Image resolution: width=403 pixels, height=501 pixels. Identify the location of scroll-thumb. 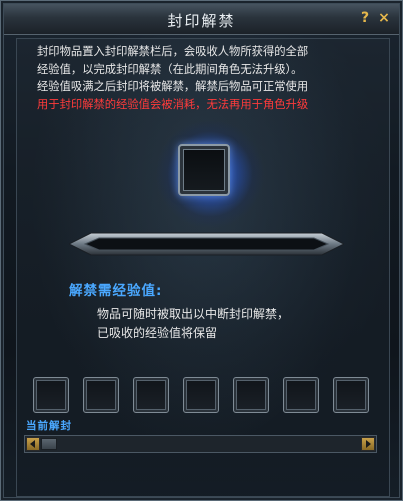
(49, 444).